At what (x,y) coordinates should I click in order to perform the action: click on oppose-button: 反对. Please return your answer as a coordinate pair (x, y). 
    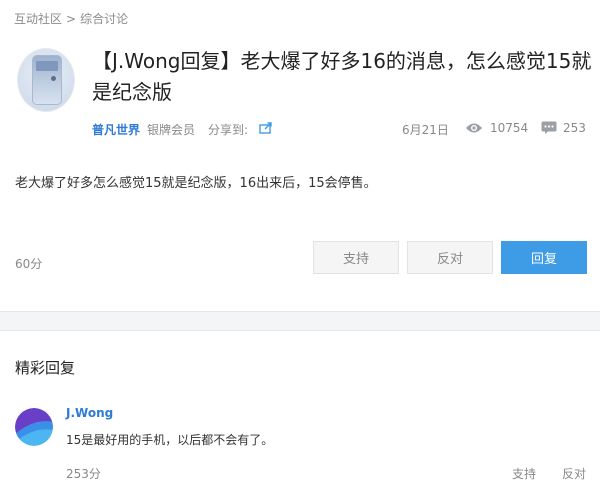
    Looking at the image, I should click on (450, 257).